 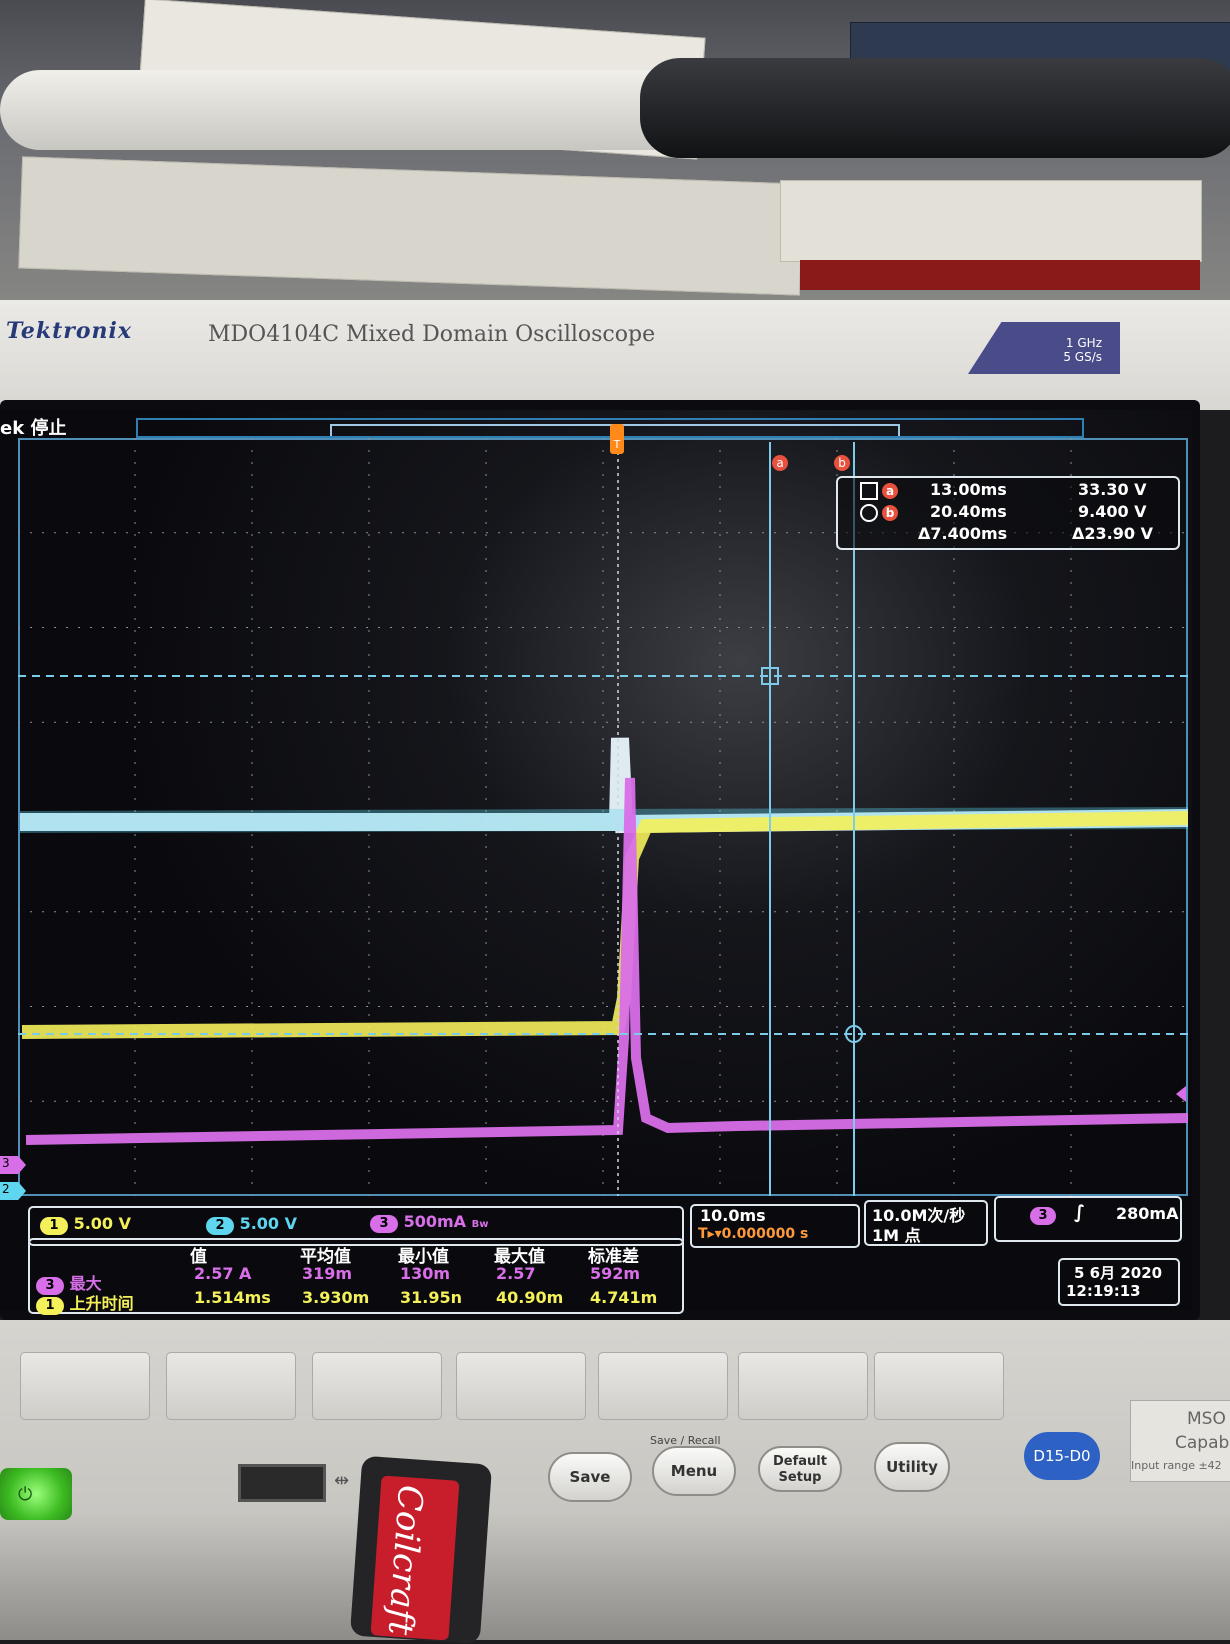 What do you see at coordinates (25, 1494) in the screenshot?
I see `power-icon: ⏻` at bounding box center [25, 1494].